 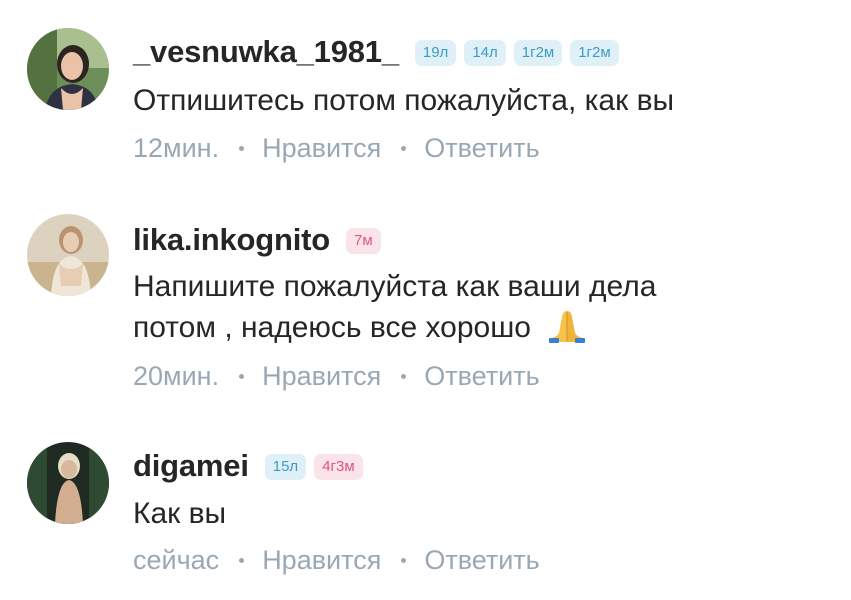 I want to click on username: _vesnuwka_1981_, so click(x=266, y=52).